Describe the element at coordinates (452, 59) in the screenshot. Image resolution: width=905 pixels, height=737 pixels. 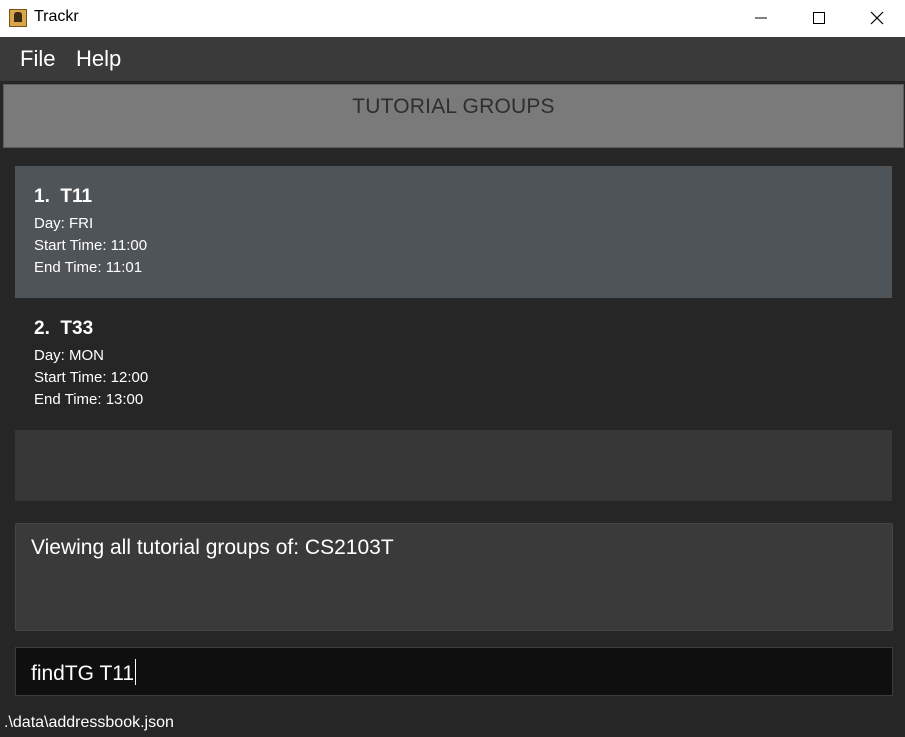
I see `menu-bar: File Help` at that location.